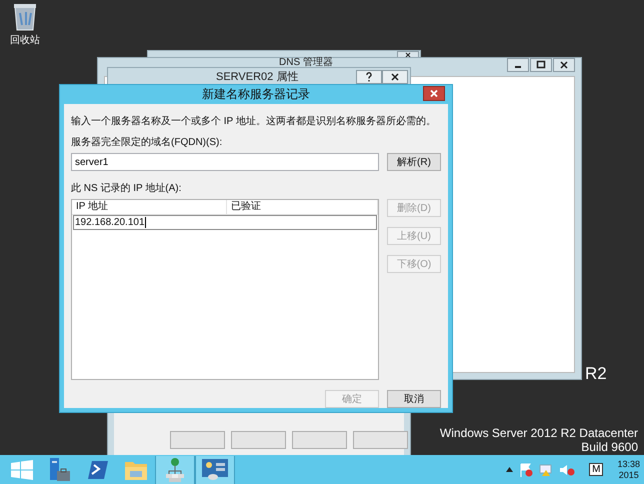 The image size is (644, 484). Describe the element at coordinates (414, 162) in the screenshot. I see `resolve-button: 解析(R)` at that location.